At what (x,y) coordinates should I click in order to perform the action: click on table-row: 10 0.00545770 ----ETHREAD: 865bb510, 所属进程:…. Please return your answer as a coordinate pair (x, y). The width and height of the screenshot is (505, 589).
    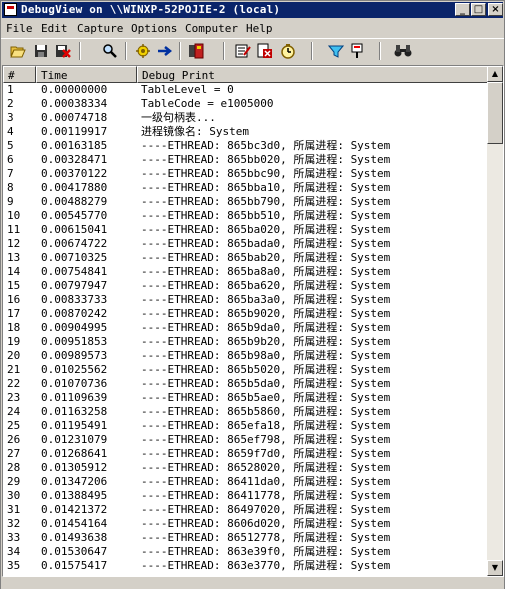
    Looking at the image, I should click on (245, 216).